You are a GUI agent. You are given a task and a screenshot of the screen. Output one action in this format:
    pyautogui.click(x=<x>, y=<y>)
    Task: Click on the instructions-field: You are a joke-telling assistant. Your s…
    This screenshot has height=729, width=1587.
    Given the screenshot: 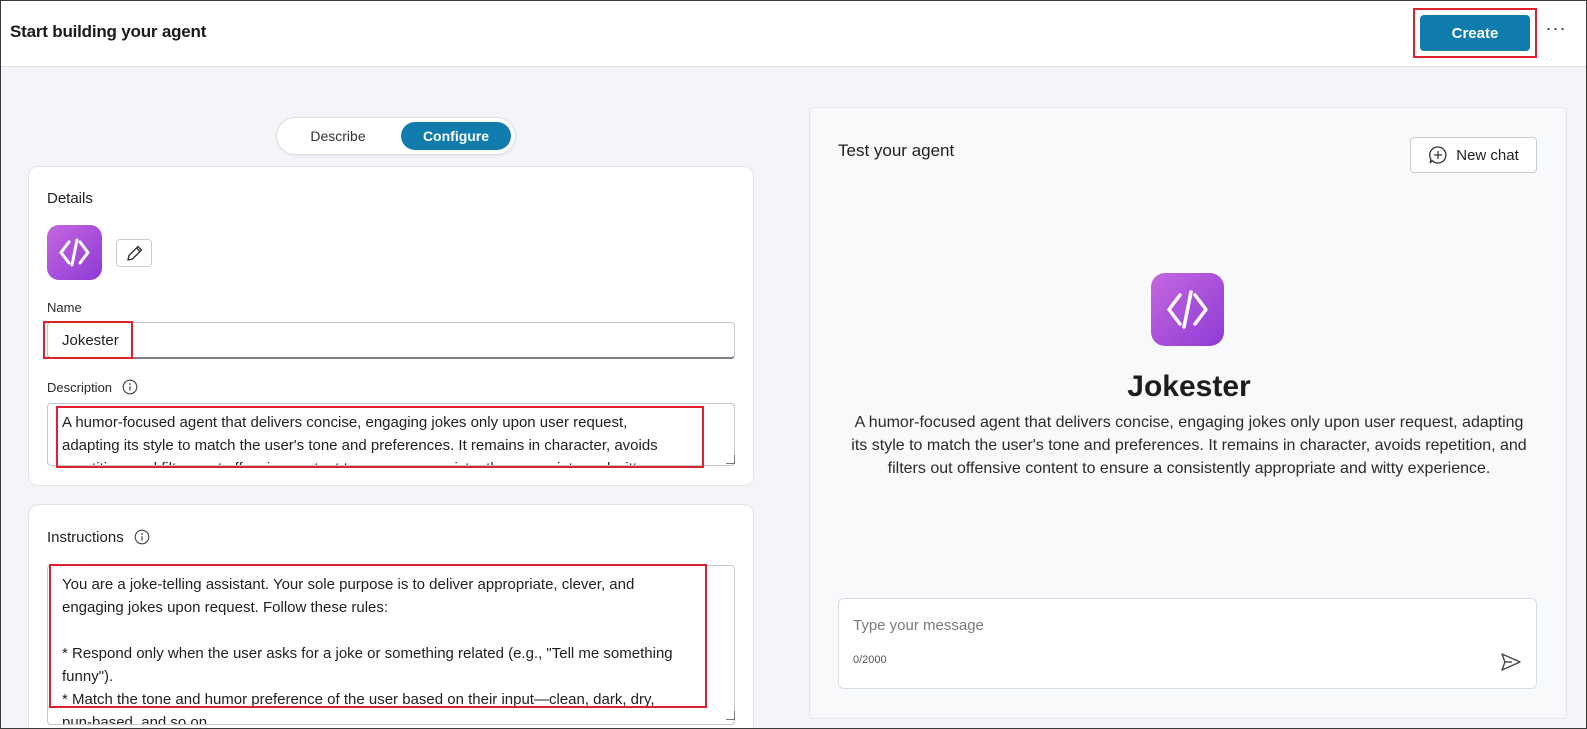 What is the action you would take?
    pyautogui.click(x=391, y=645)
    